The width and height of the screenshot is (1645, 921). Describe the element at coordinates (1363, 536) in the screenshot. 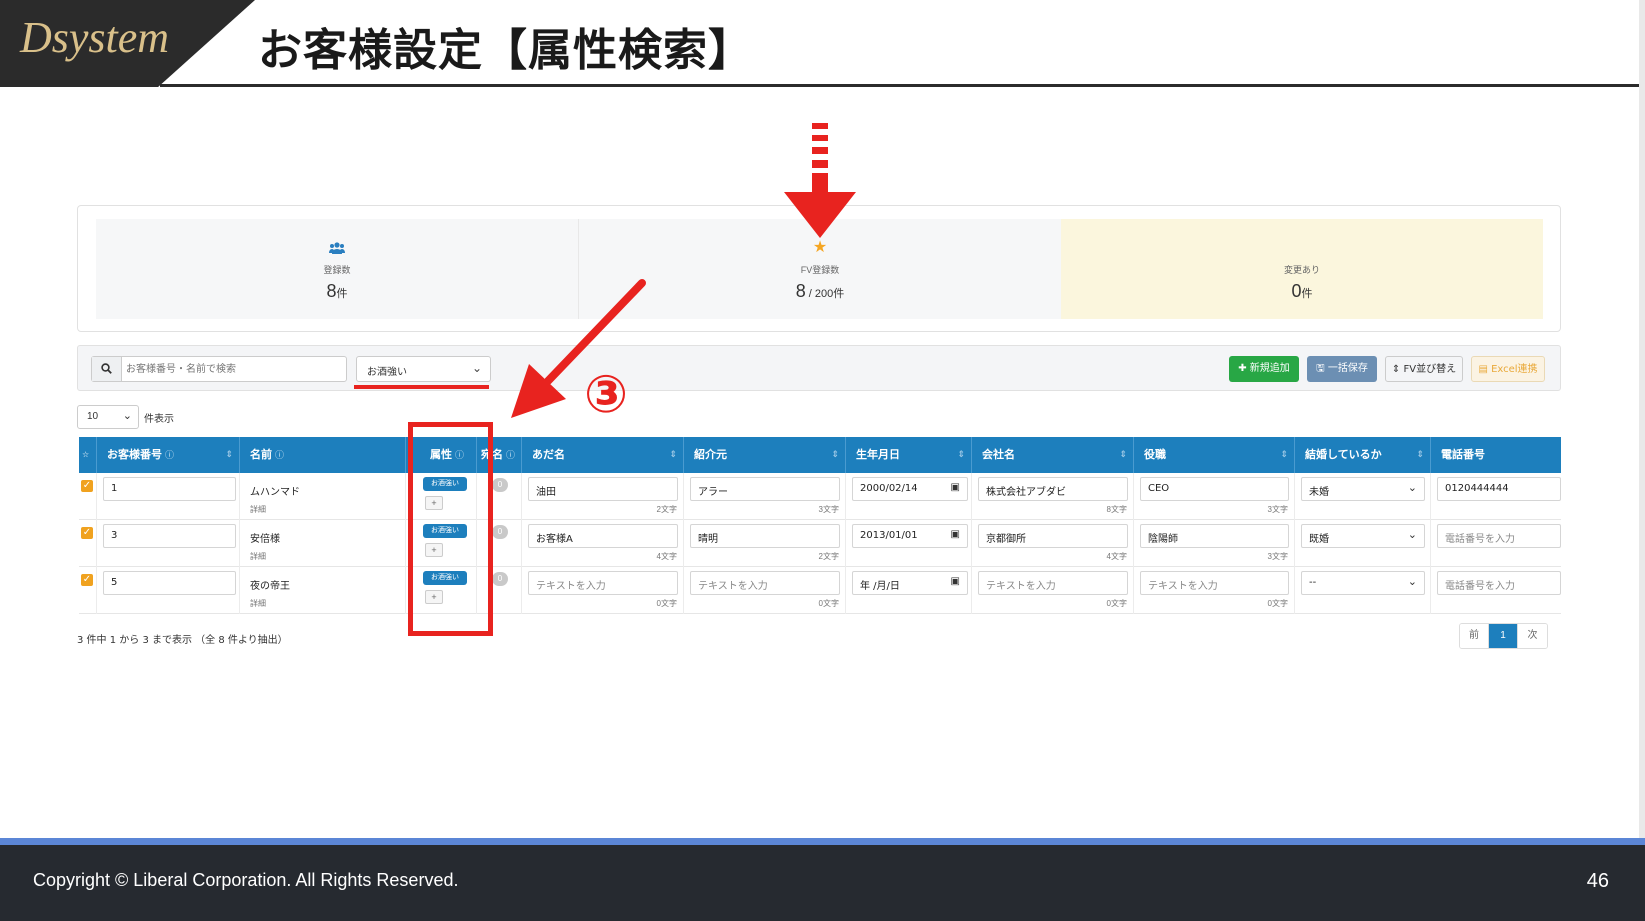

I see `married-select: 既婚 ⌄` at that location.